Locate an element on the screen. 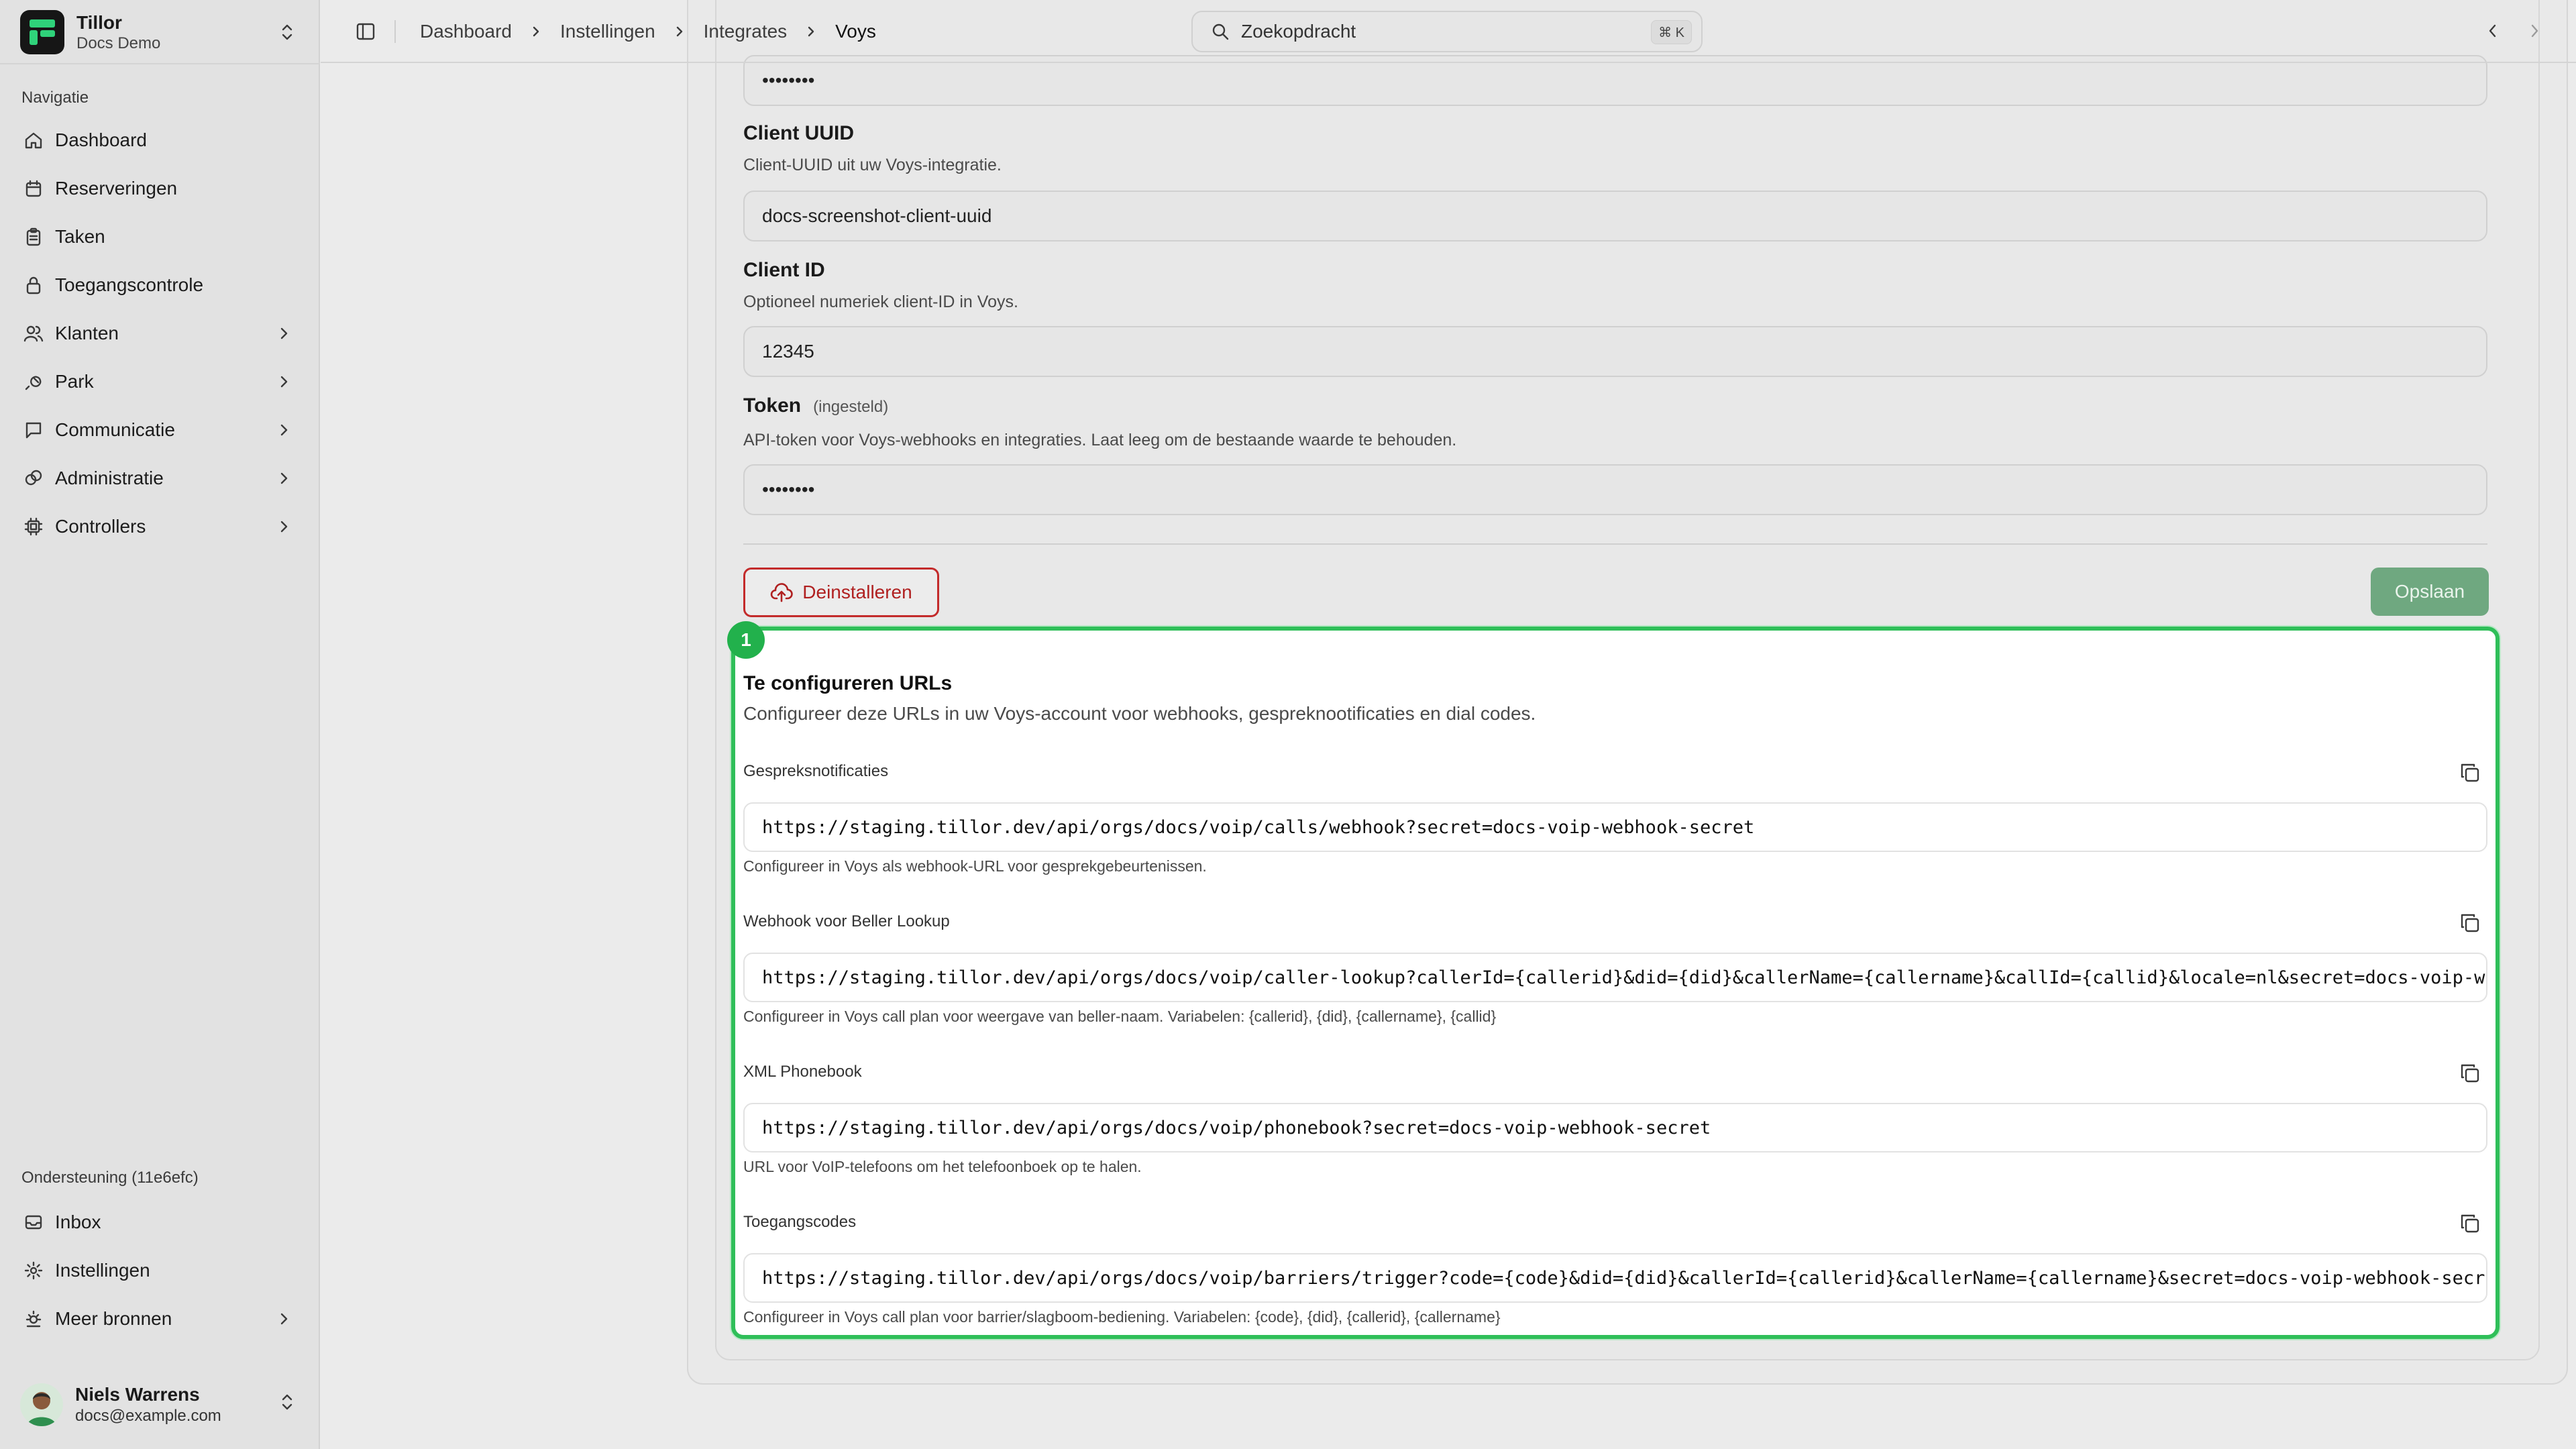 The width and height of the screenshot is (2576, 1449). sidebar-item-controllers: Controllers is located at coordinates (161, 526).